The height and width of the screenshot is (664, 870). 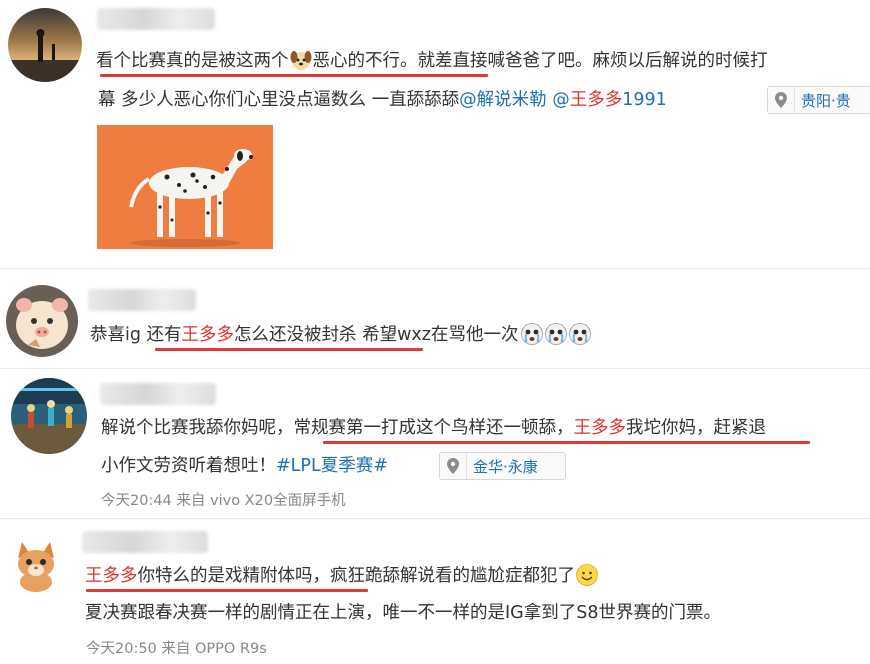 I want to click on stage-crowd-avatar-icon, so click(x=49, y=416).